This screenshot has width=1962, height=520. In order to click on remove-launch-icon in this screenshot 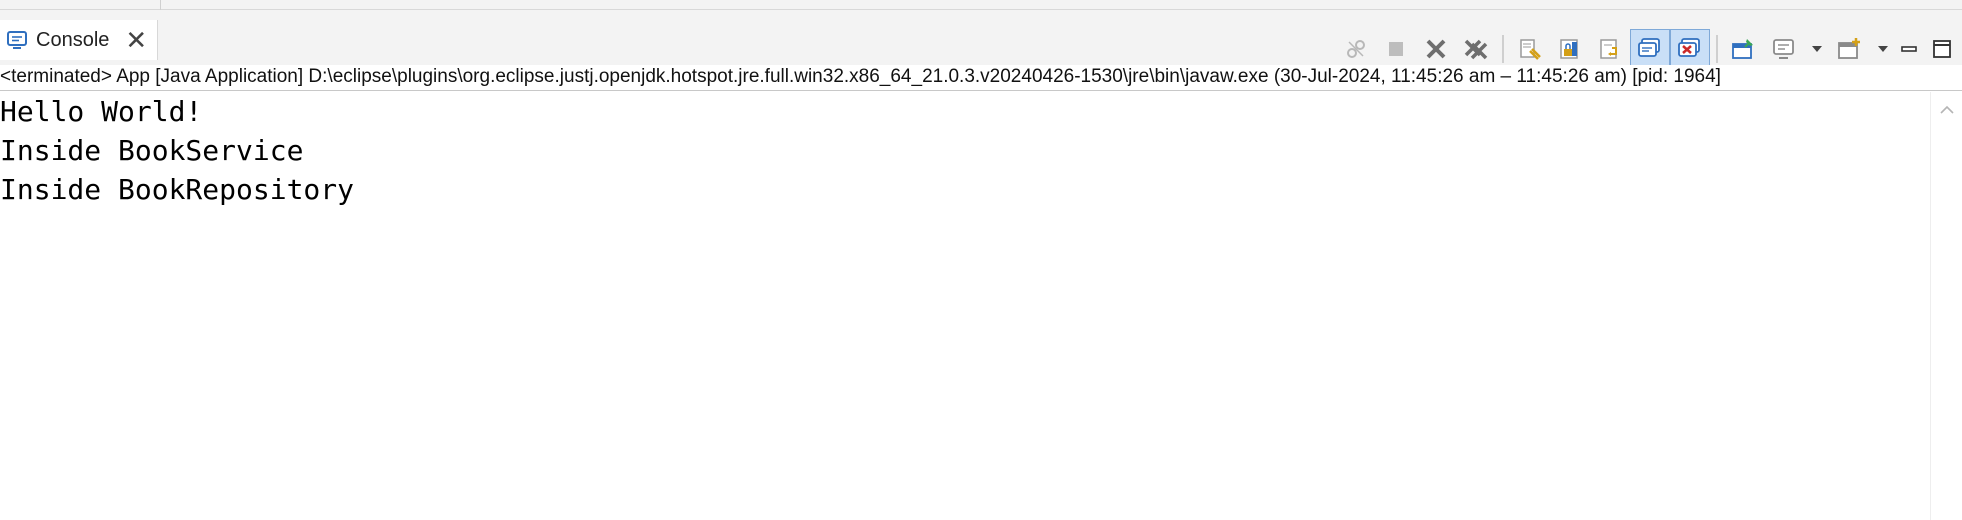, I will do `click(1436, 49)`.